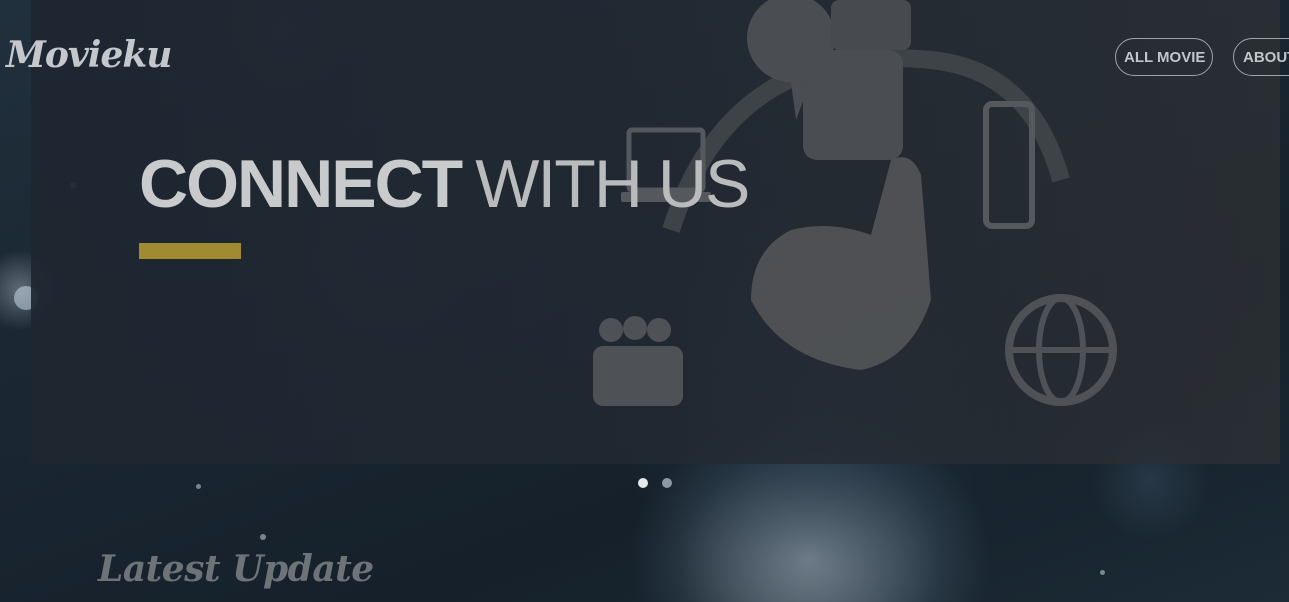  What do you see at coordinates (190, 251) in the screenshot?
I see `slide-accent-bar` at bounding box center [190, 251].